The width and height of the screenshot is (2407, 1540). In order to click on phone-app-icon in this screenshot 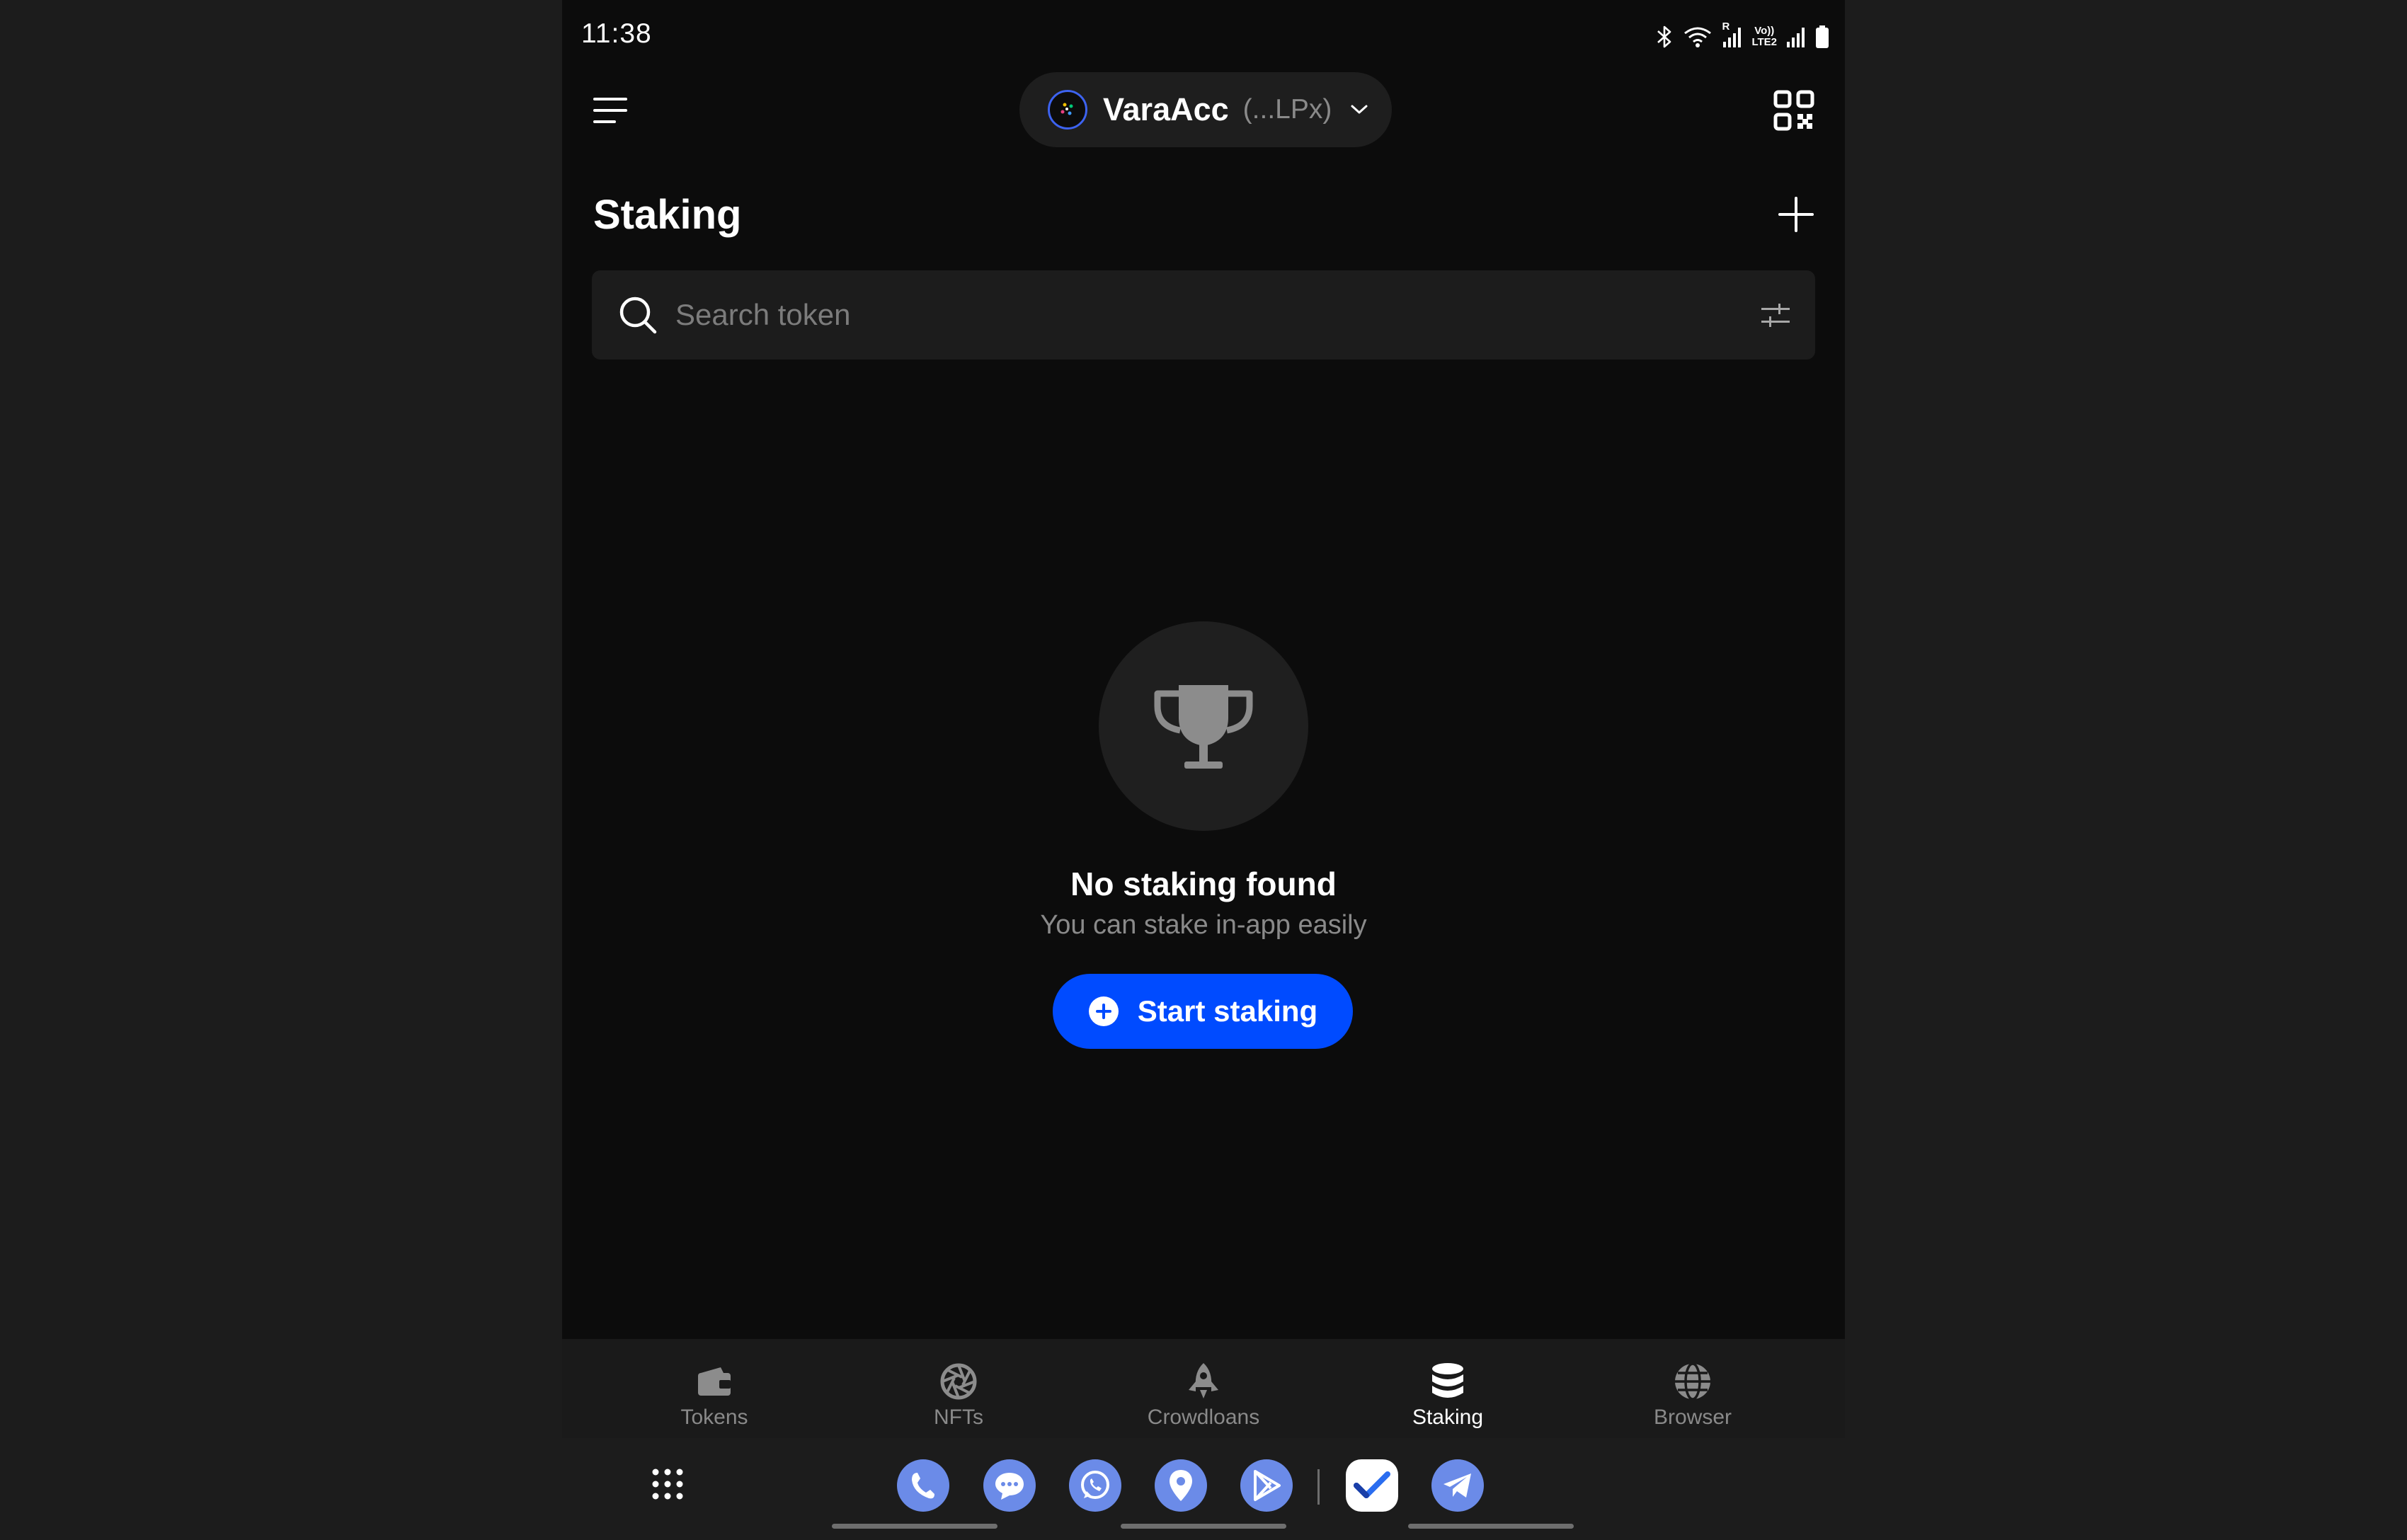, I will do `click(923, 1486)`.